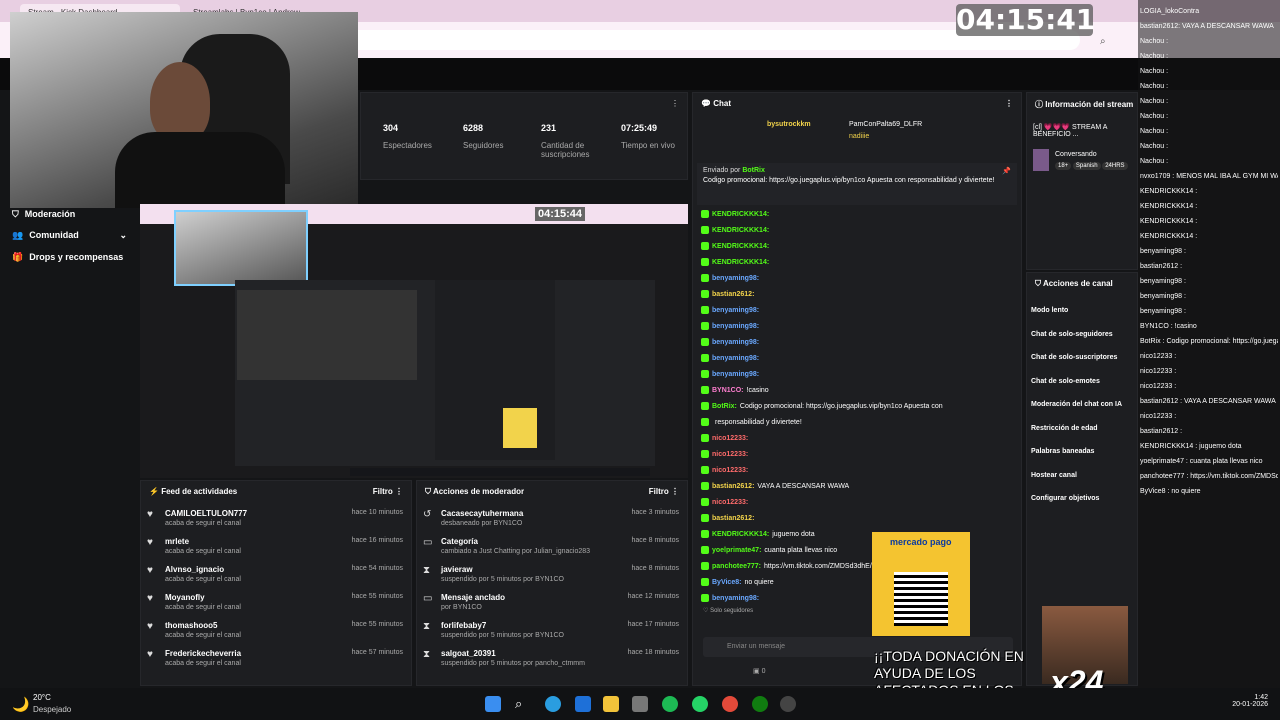 Image resolution: width=1280 pixels, height=720 pixels. What do you see at coordinates (730, 704) in the screenshot?
I see `chrome-icon` at bounding box center [730, 704].